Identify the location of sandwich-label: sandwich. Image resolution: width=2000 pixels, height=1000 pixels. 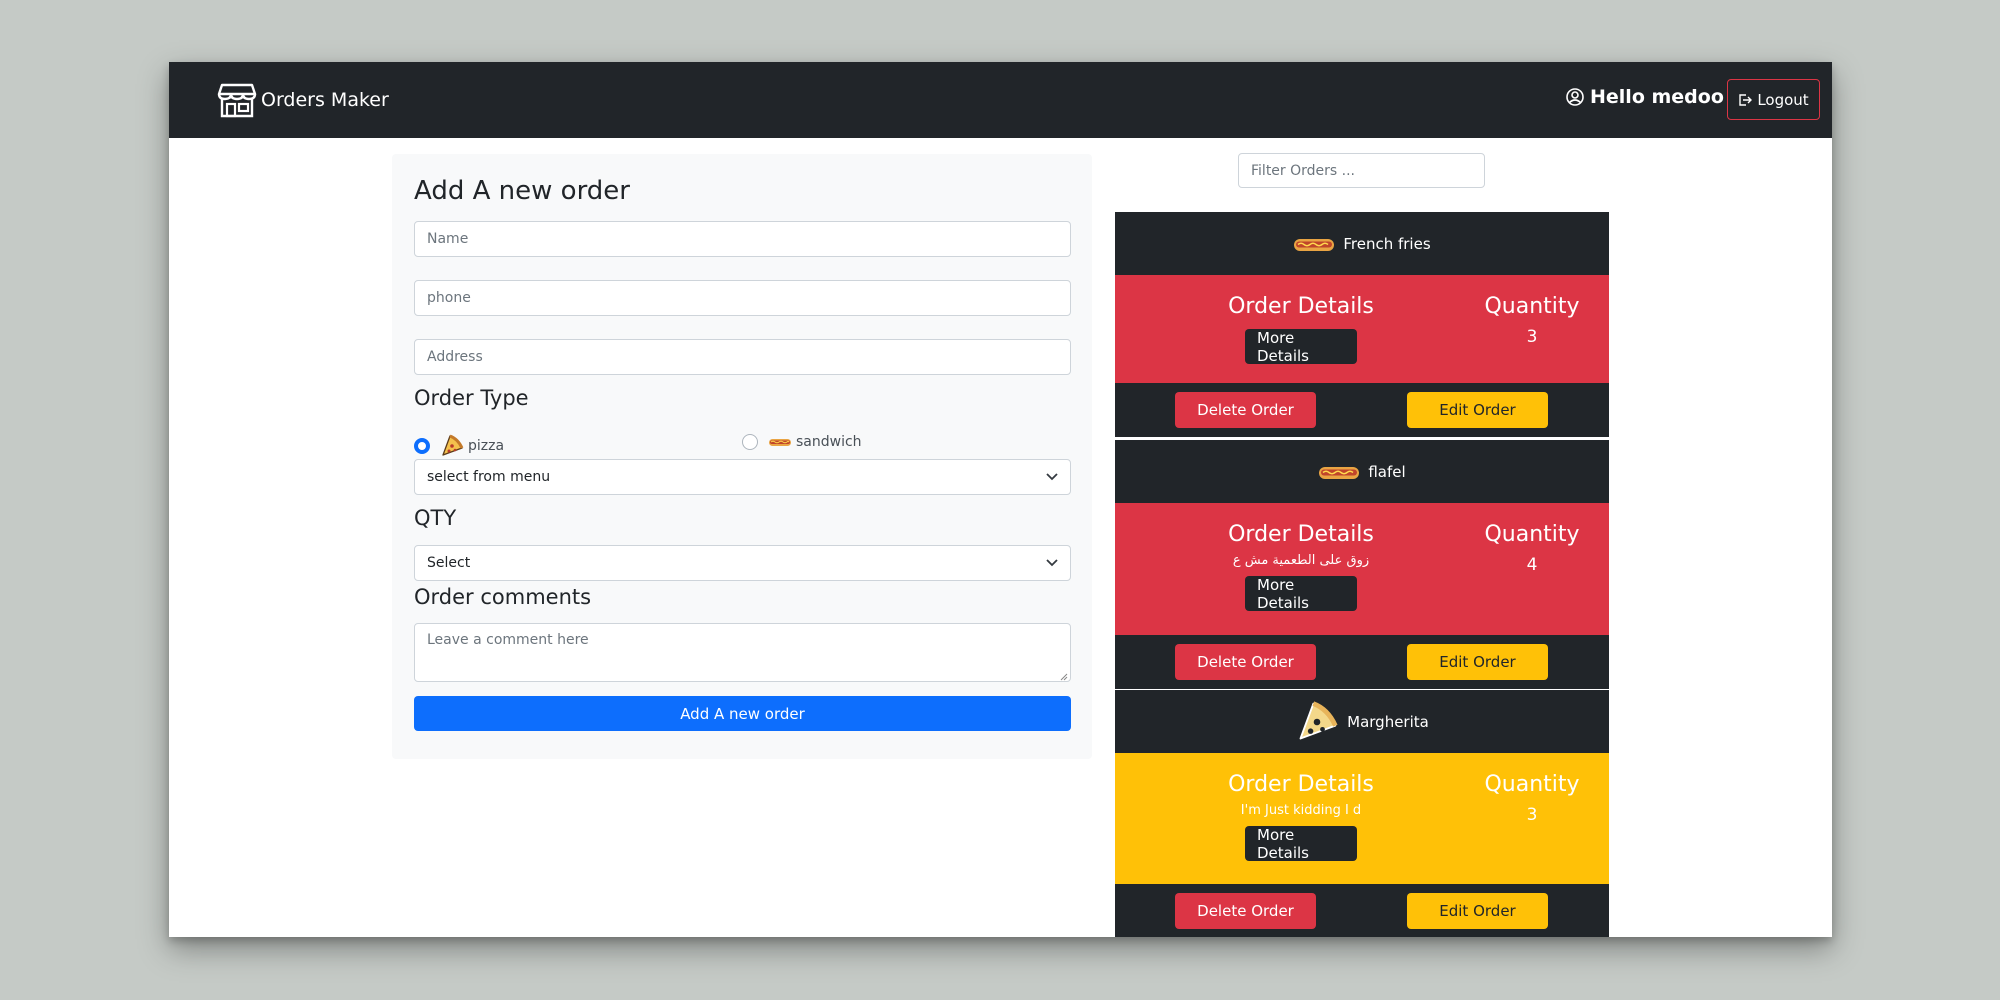
(829, 442).